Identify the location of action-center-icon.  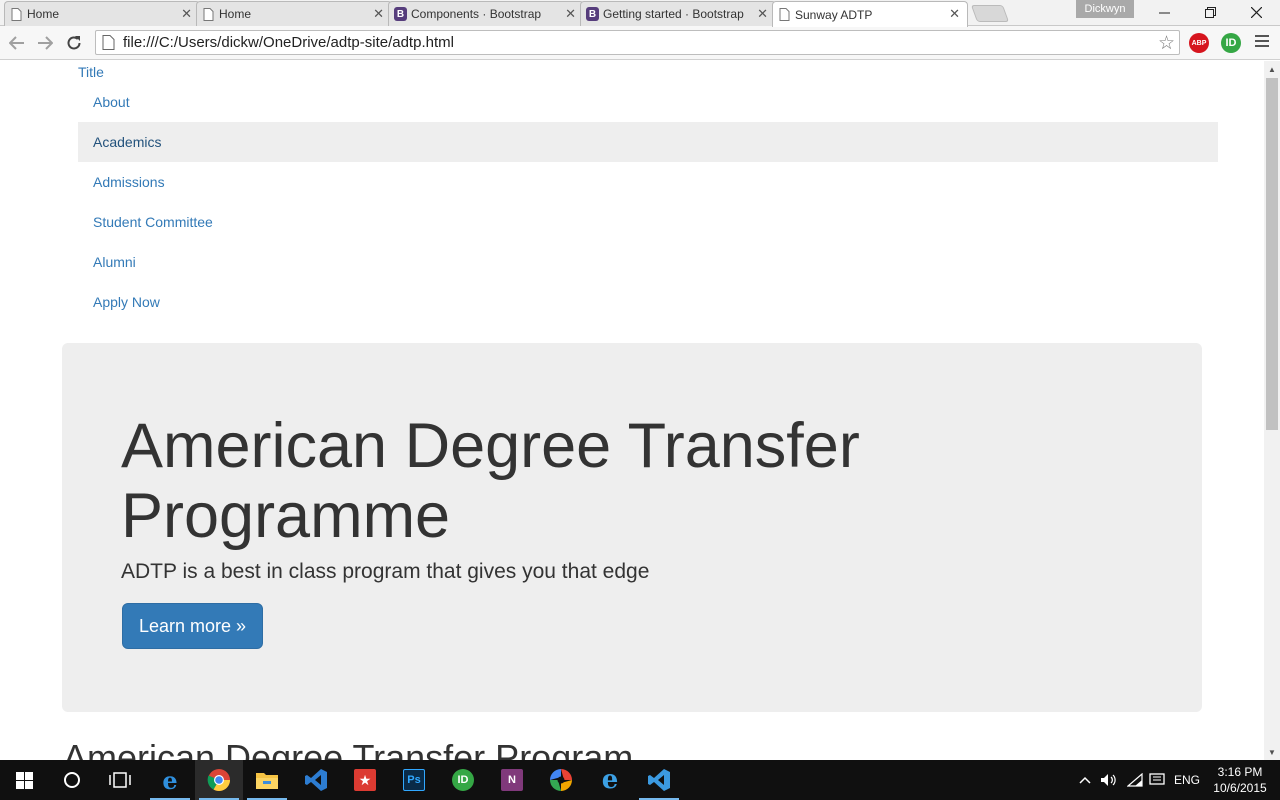
(1157, 780).